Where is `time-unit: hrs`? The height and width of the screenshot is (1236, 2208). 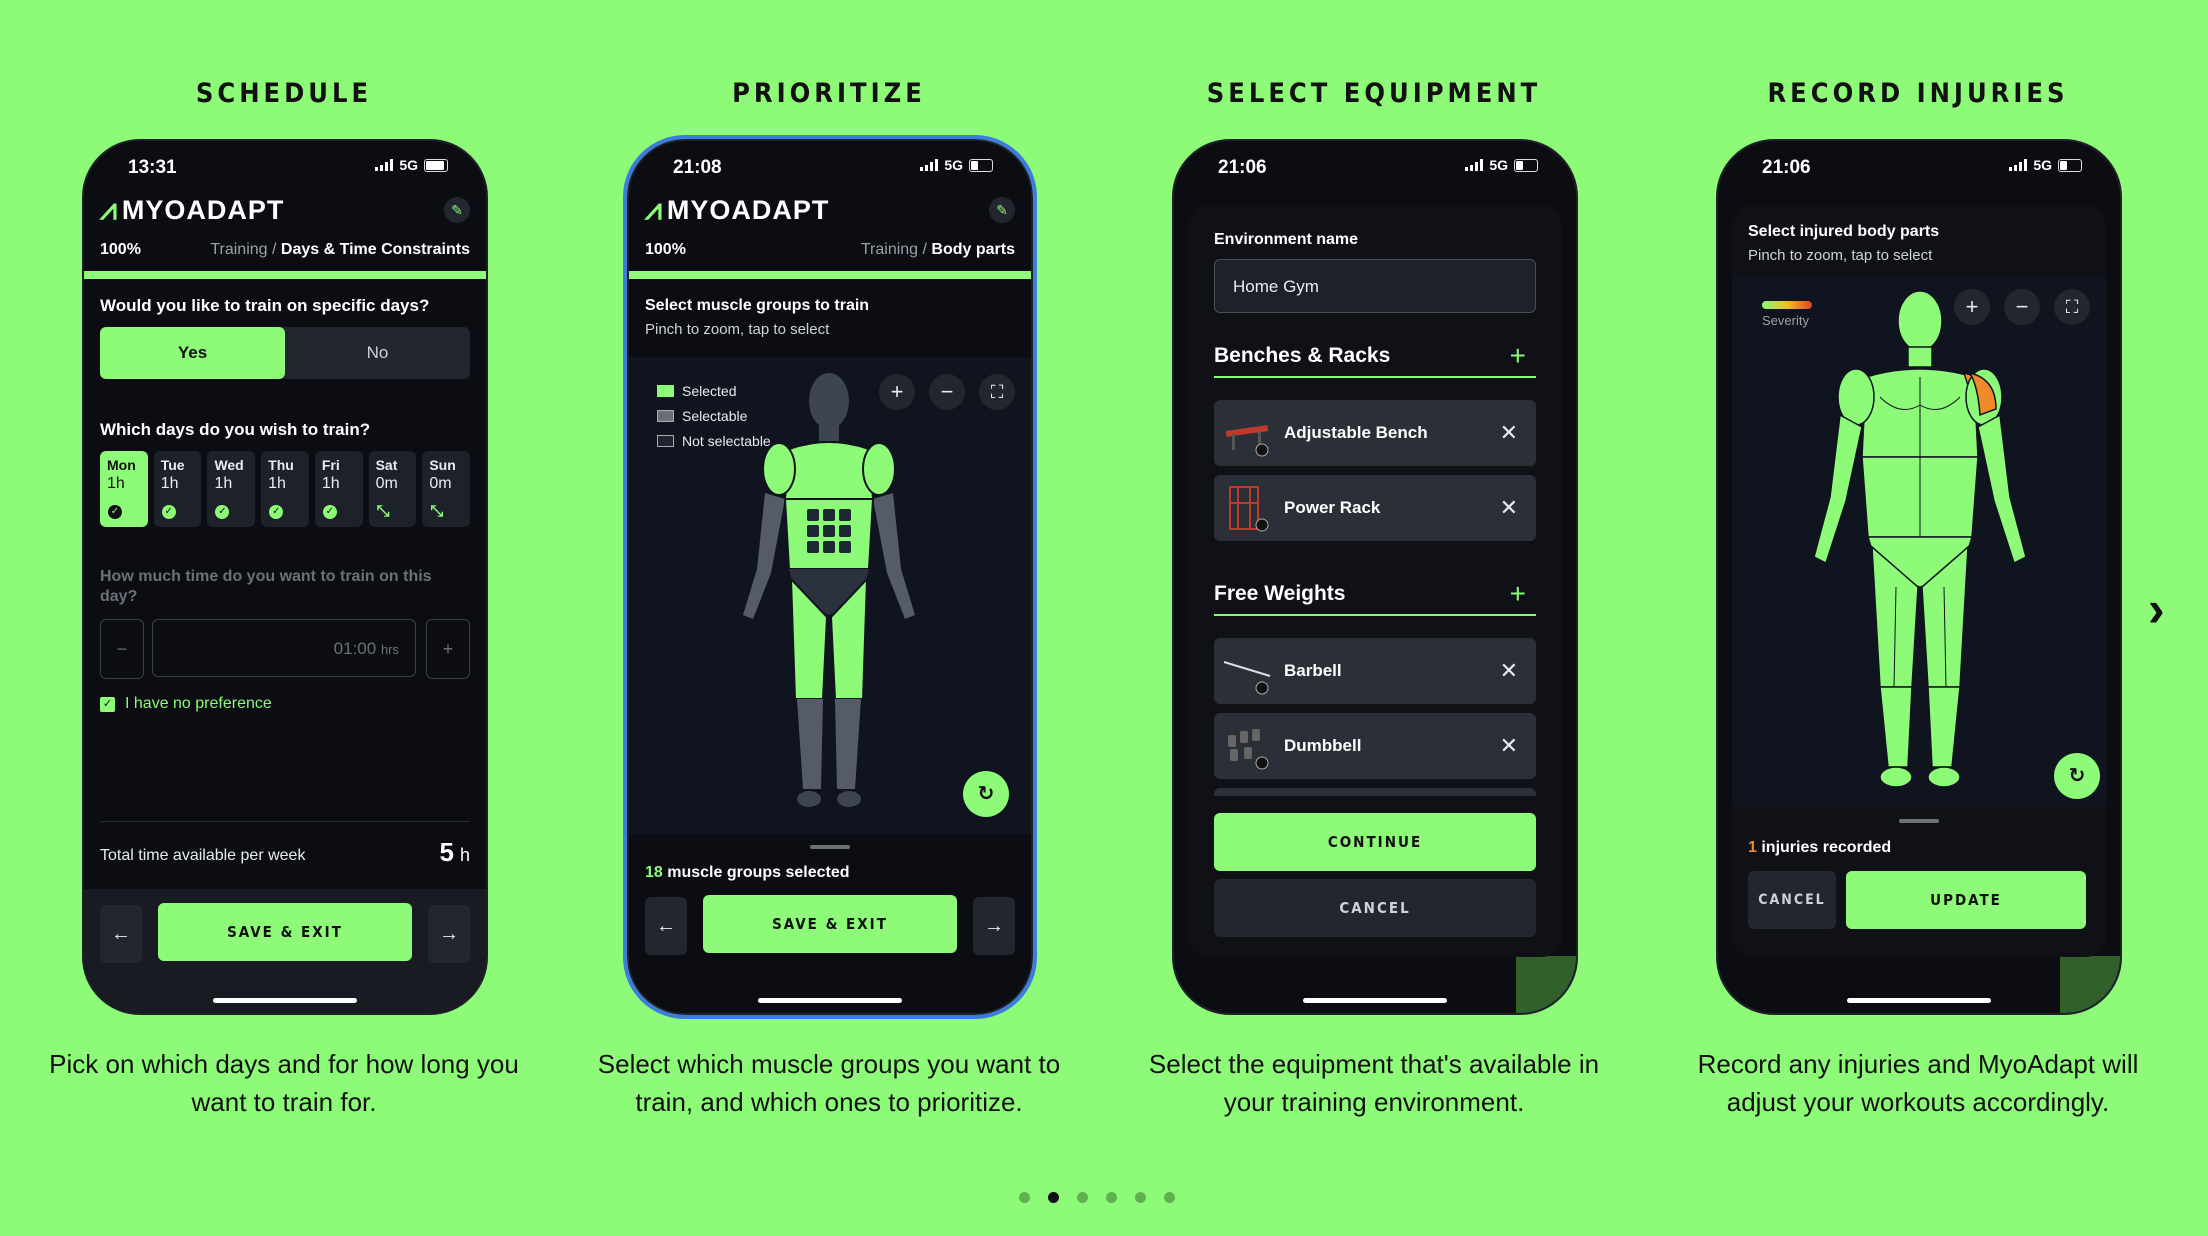
time-unit: hrs is located at coordinates (389, 649).